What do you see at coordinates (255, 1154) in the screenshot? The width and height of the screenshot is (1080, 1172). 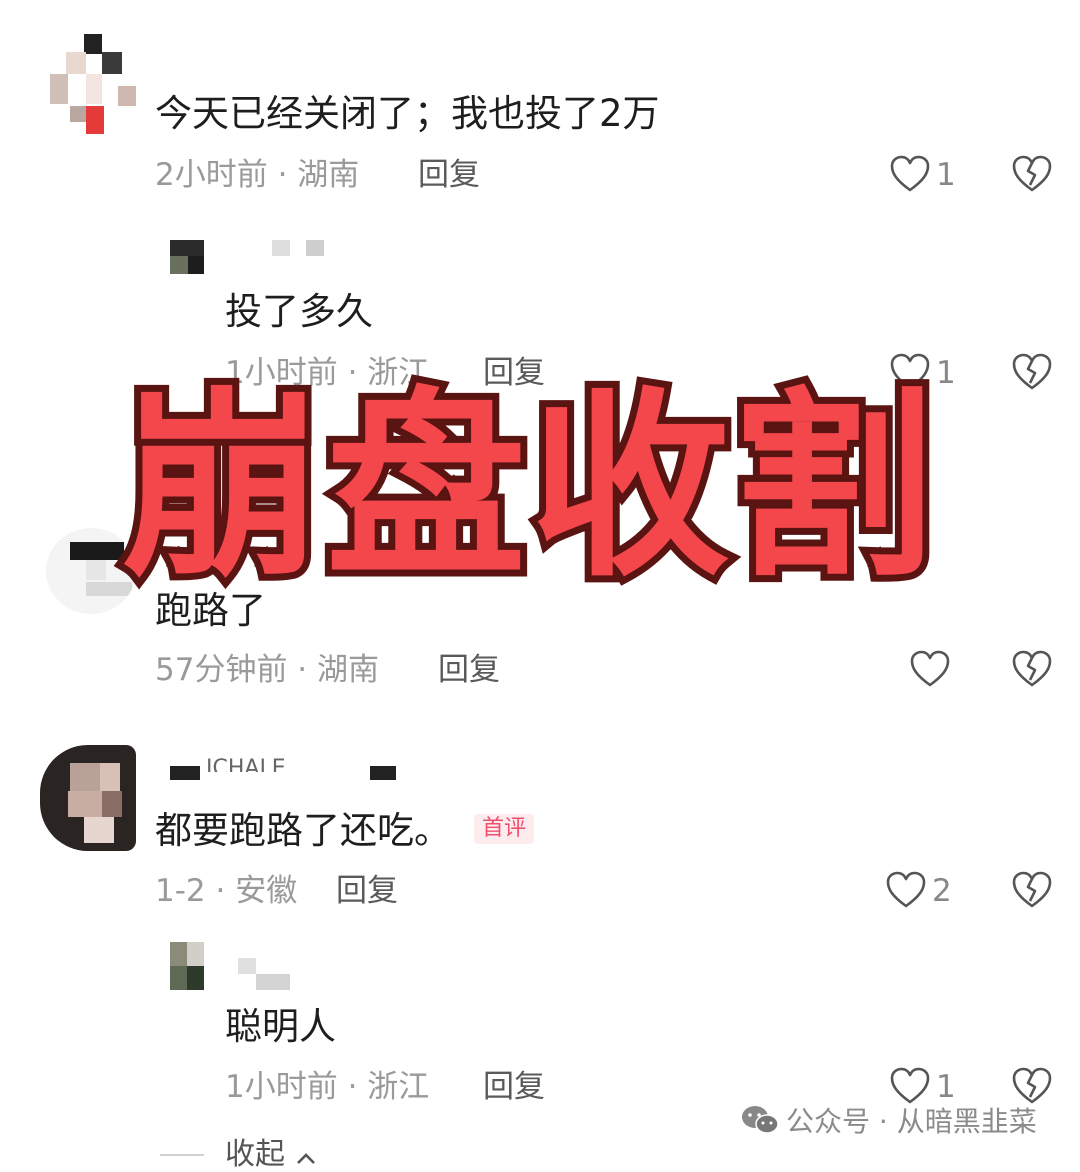 I see `collapse-label: 收起` at bounding box center [255, 1154].